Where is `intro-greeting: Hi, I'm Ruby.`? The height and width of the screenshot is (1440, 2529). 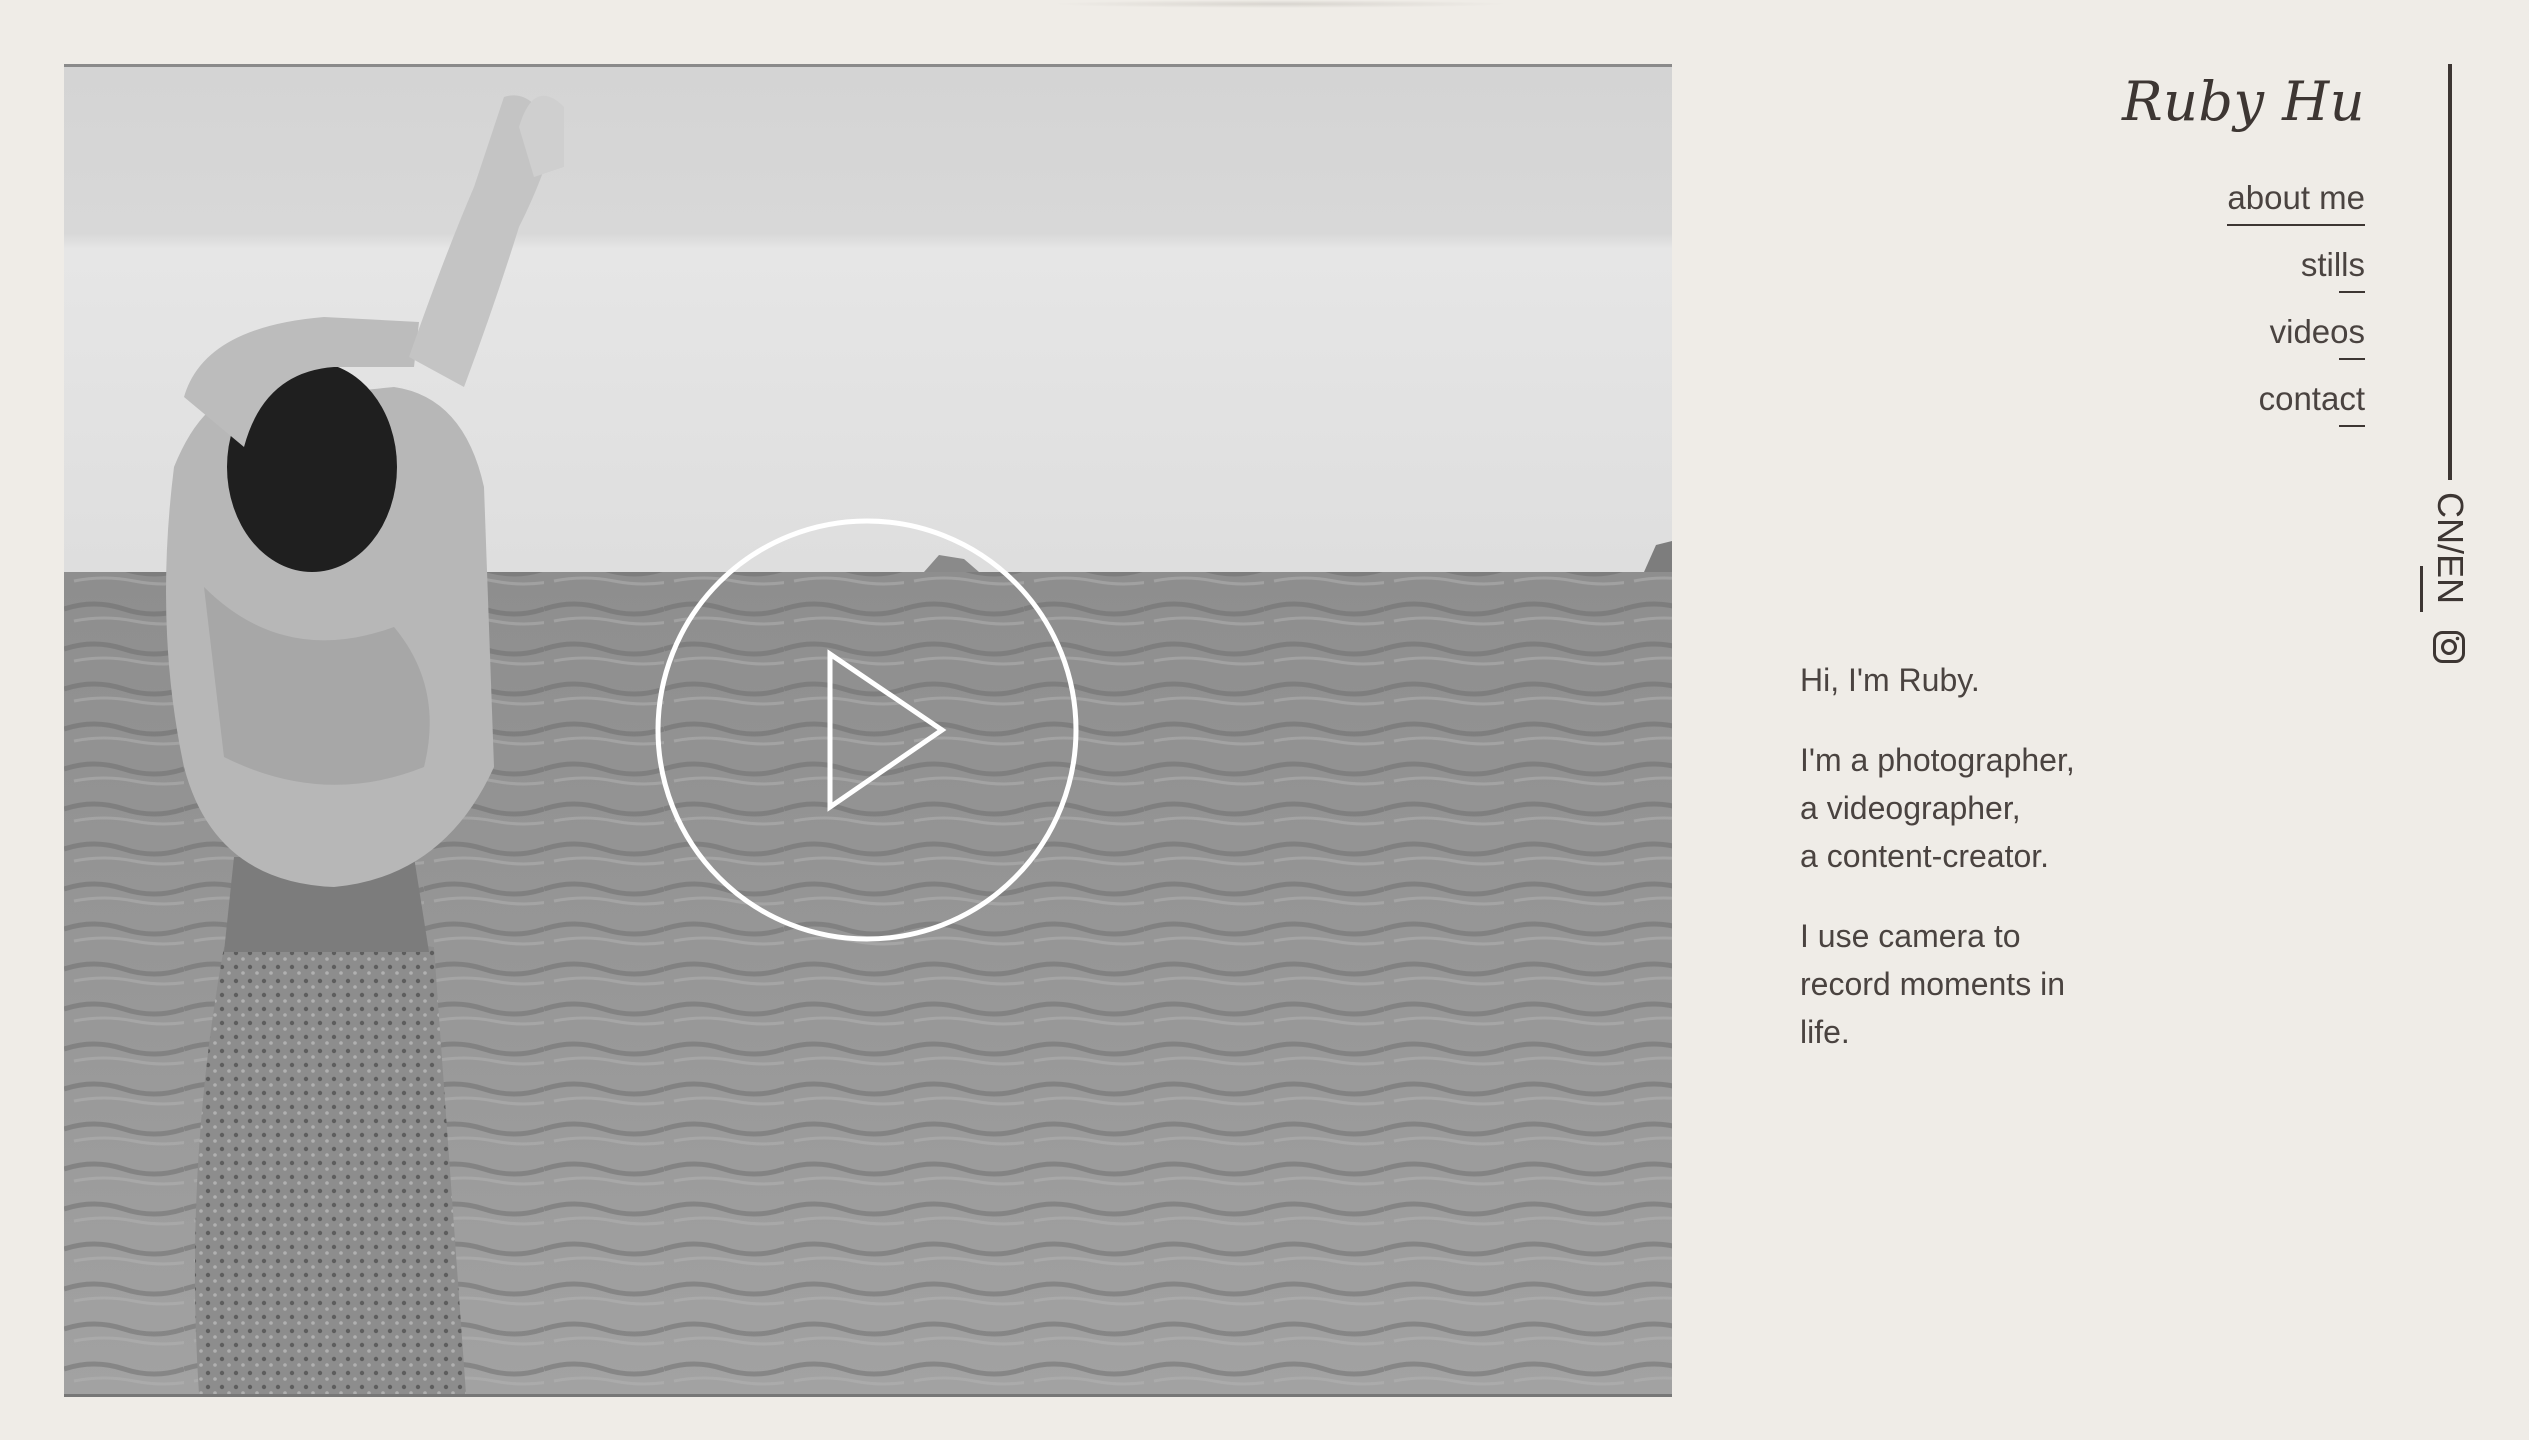 intro-greeting: Hi, I'm Ruby. is located at coordinates (2000, 680).